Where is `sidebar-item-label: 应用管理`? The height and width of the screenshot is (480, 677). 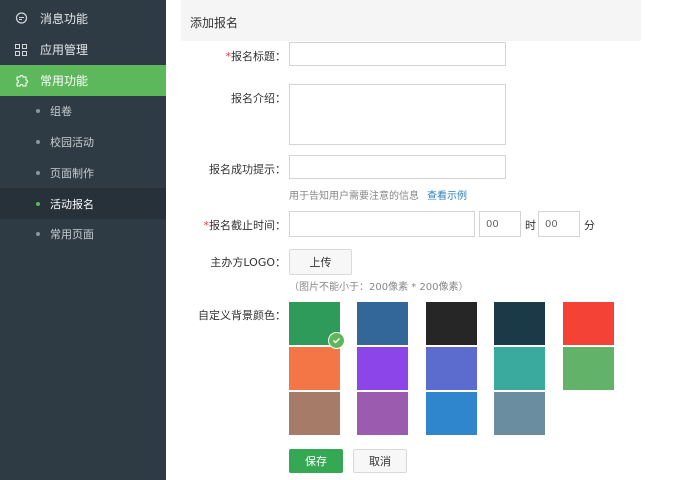
sidebar-item-label: 应用管理 is located at coordinates (64, 50).